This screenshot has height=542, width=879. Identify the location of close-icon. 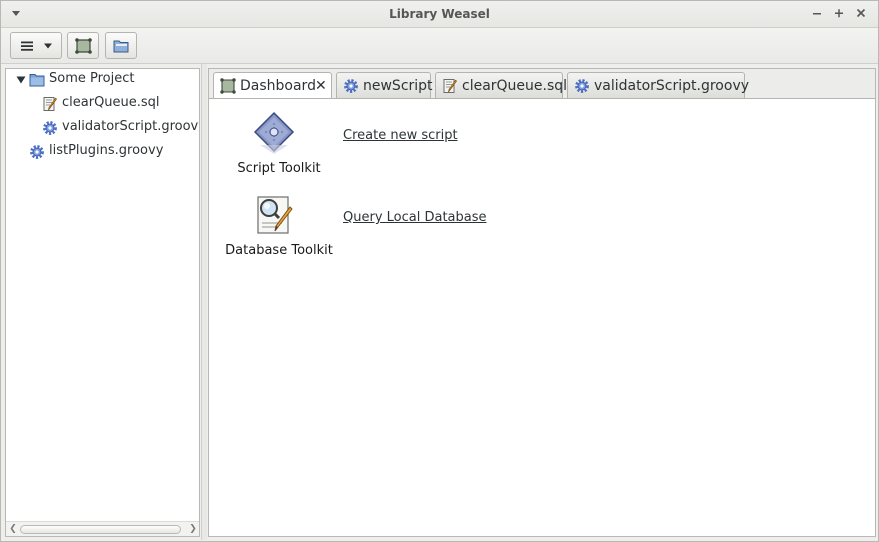
(861, 13).